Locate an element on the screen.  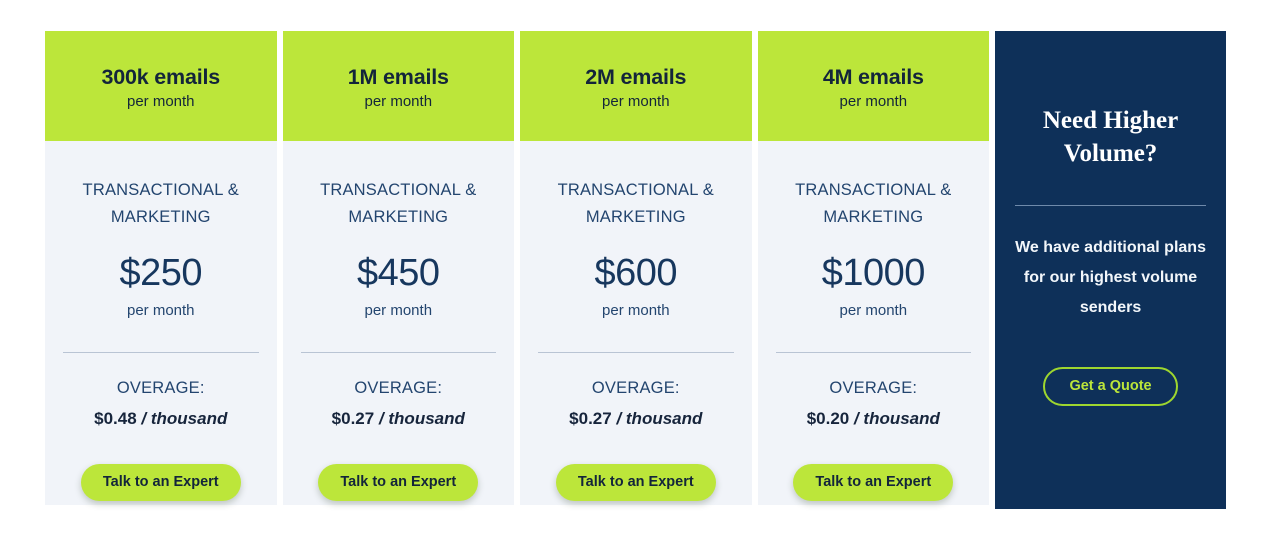
overage-value: $0.20 / thousand is located at coordinates (873, 419).